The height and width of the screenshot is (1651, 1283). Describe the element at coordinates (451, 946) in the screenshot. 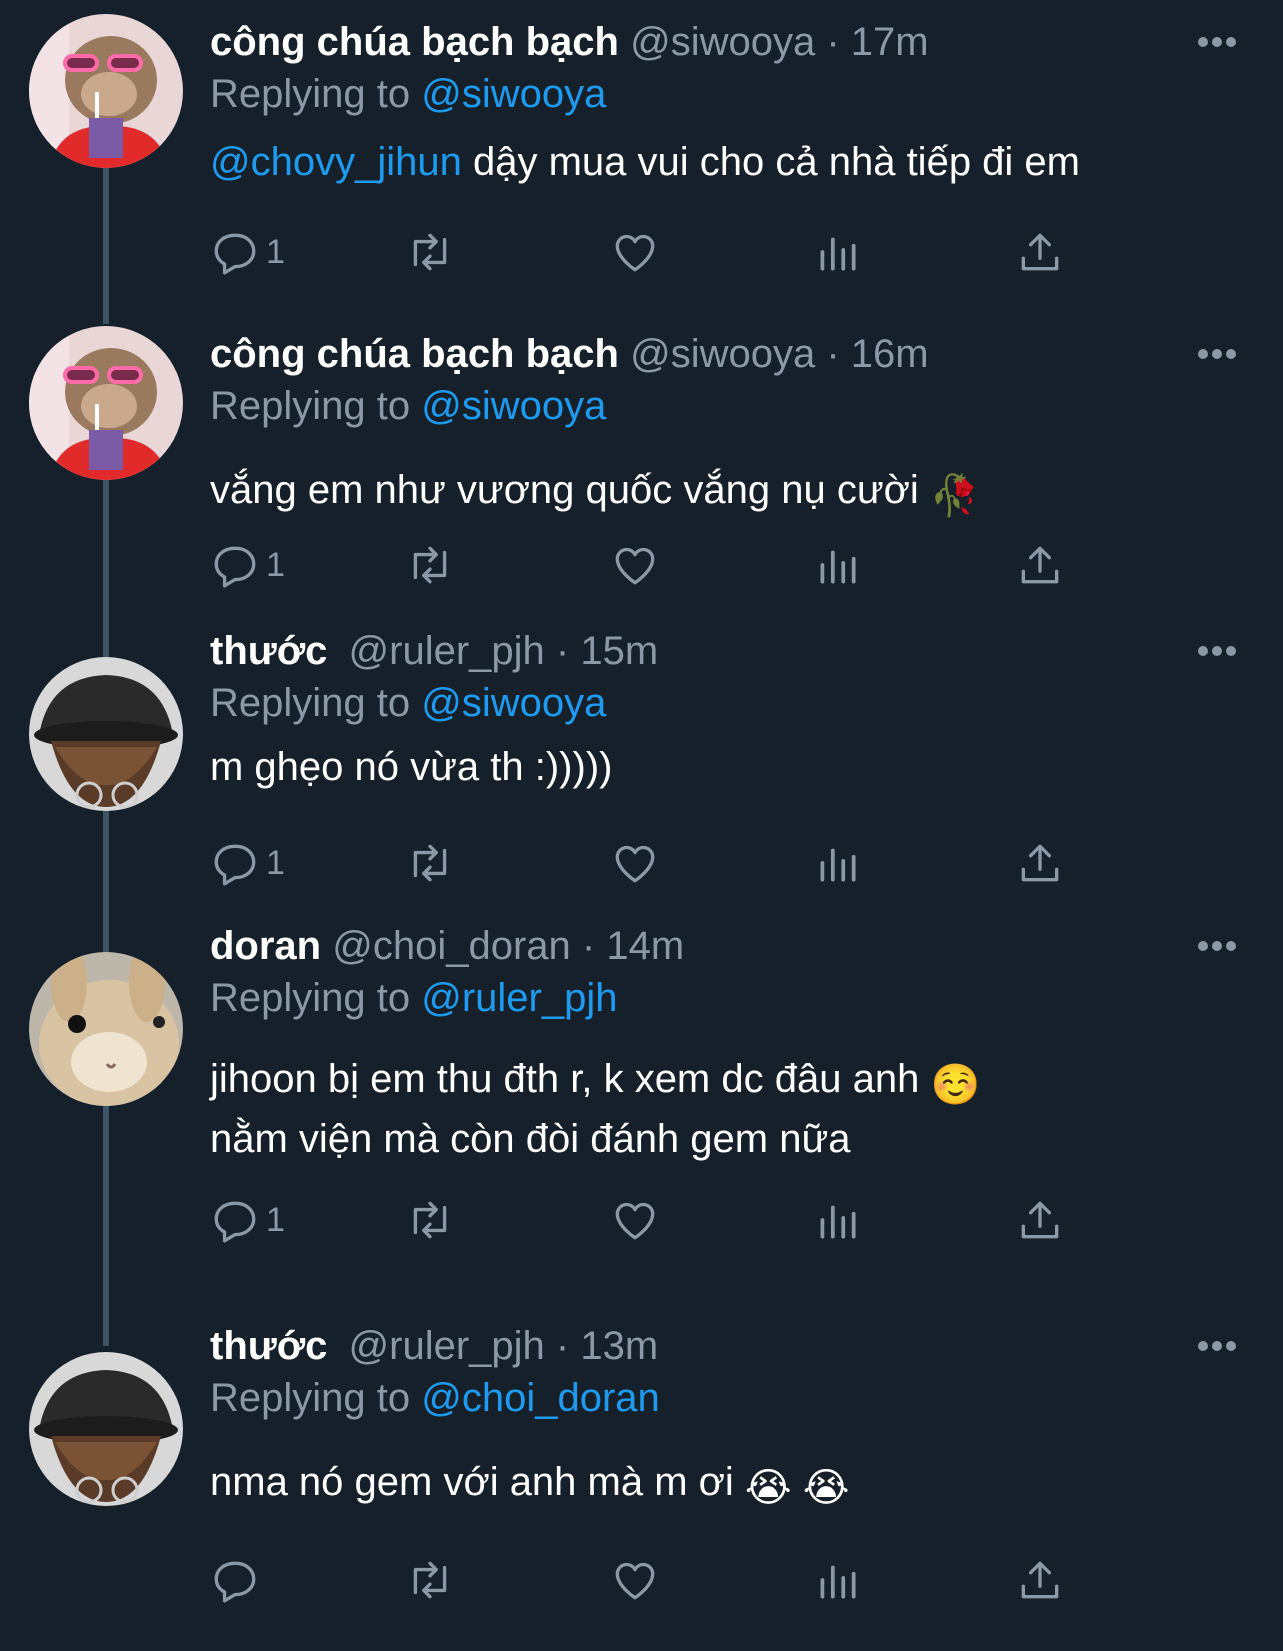

I see `user-handle: @choi_doran` at that location.